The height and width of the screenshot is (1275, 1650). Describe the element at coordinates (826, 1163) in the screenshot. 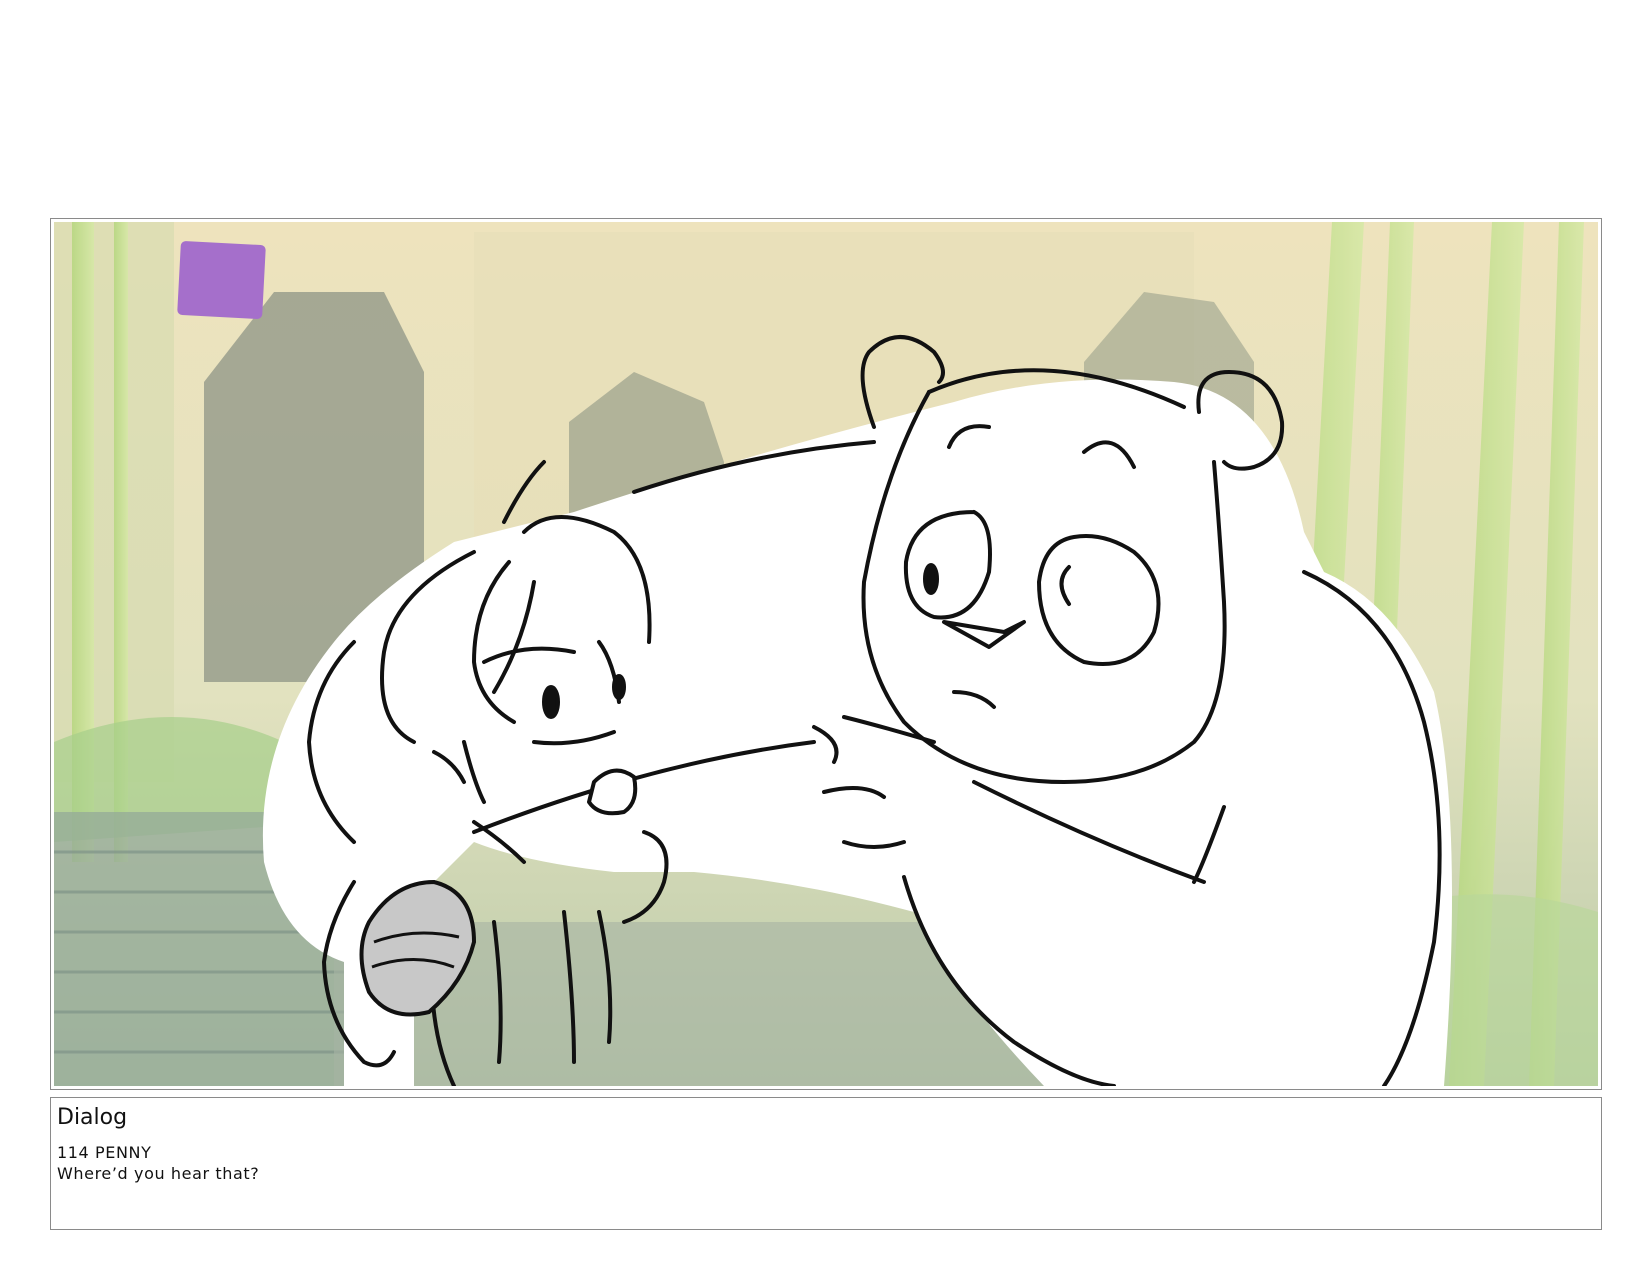

I see `dialog-box: Dialog 114 PENNY Where’d you hear that?` at that location.